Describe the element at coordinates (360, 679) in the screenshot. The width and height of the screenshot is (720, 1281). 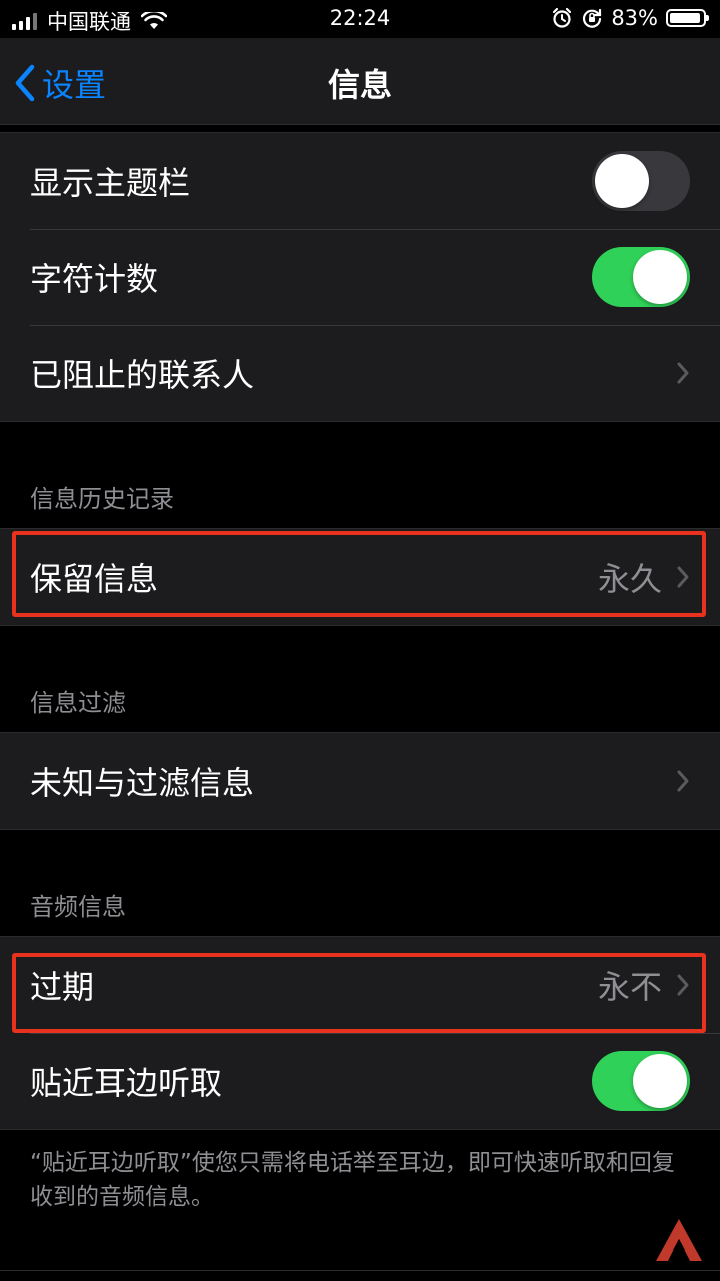
I see `section-header: 信息过滤` at that location.